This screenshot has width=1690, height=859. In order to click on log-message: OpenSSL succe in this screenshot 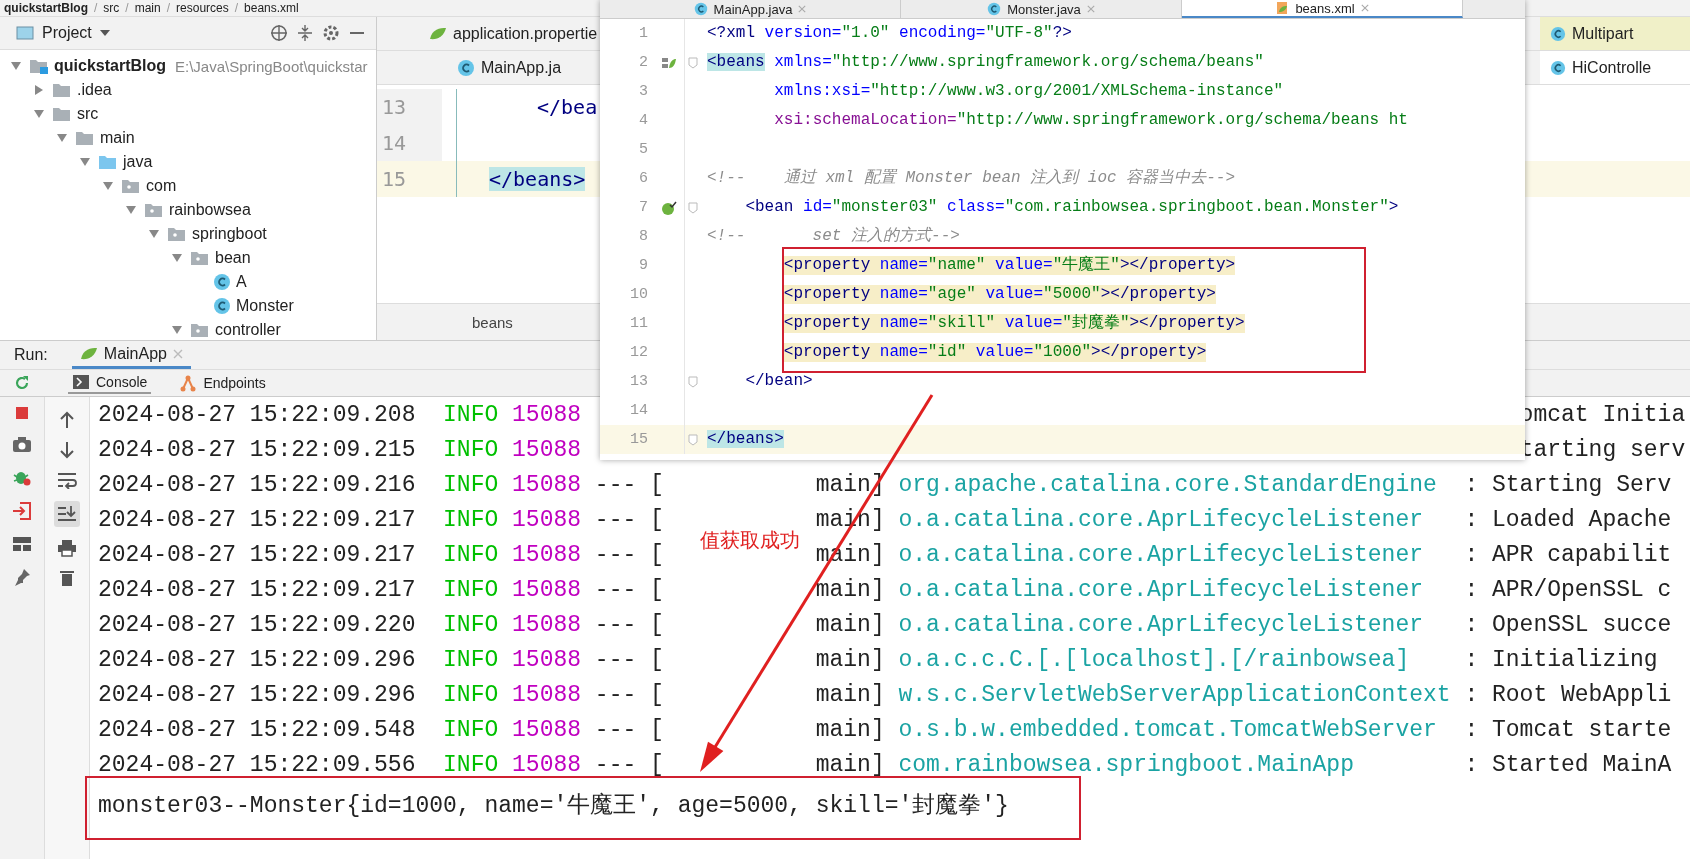, I will do `click(1582, 624)`.